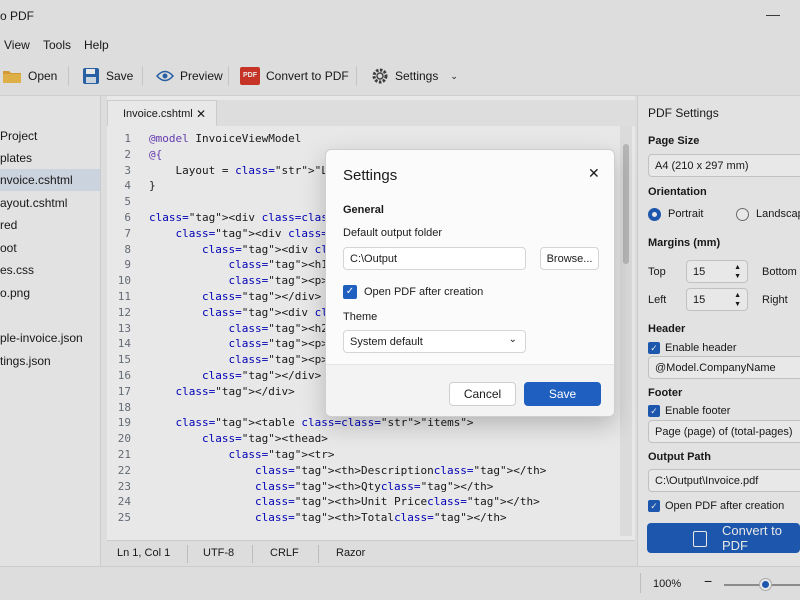 The width and height of the screenshot is (800, 600). I want to click on dialog-footer: Cancel Save, so click(470, 390).